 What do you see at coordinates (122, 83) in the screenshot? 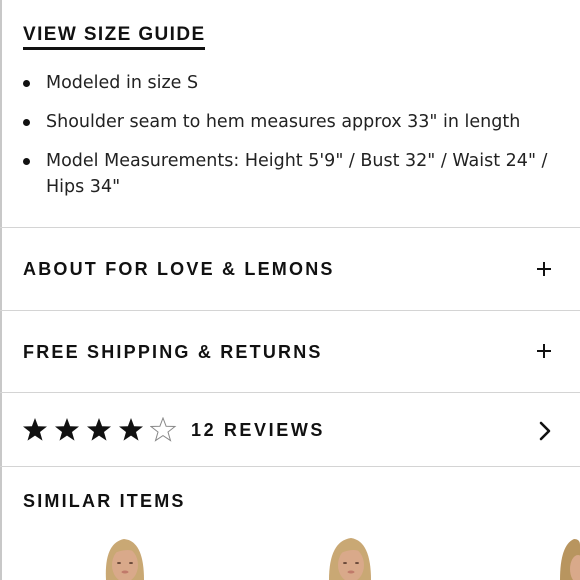
I see `detail-text: Modeled in size S` at bounding box center [122, 83].